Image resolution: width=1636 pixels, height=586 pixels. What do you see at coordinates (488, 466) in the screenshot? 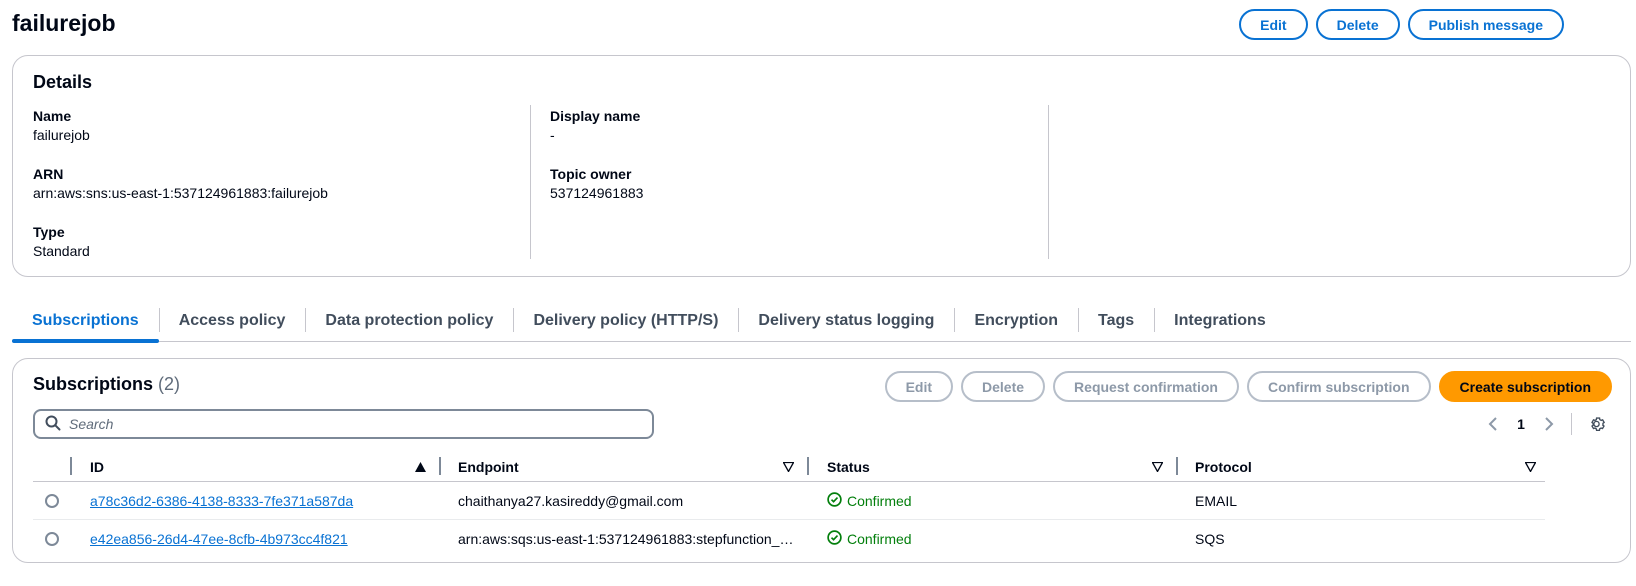
I see `column-header-endpoint: Endpoint` at bounding box center [488, 466].